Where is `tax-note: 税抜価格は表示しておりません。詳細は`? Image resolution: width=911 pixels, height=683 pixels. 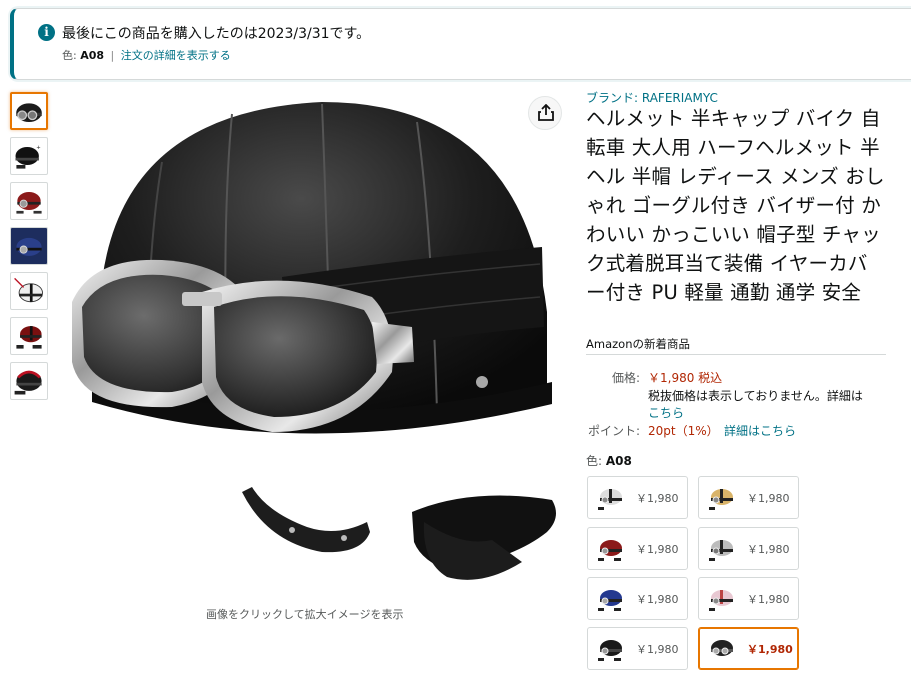 tax-note: 税抜価格は表示しておりません。詳細は is located at coordinates (755, 395).